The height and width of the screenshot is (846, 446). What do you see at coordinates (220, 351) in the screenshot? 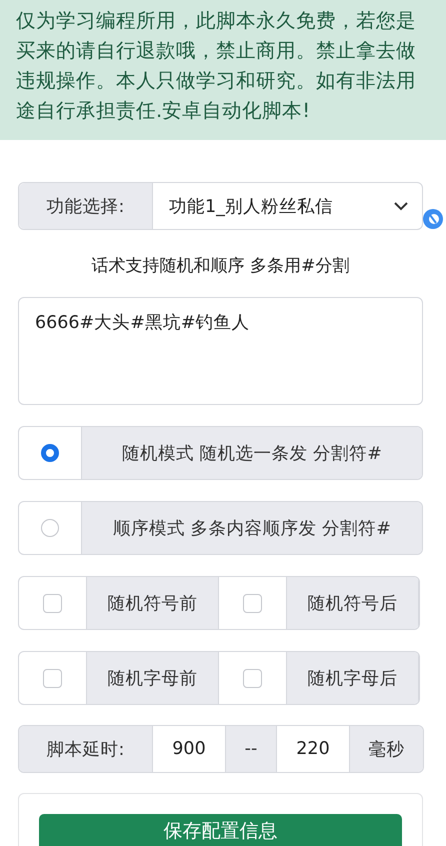
I see `message-field: 6666#大头#黑坑#钓鱼人` at bounding box center [220, 351].